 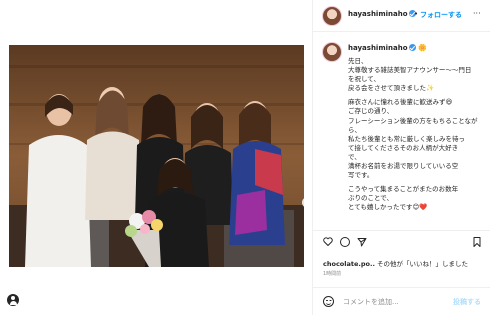 I want to click on caption-username: hayashiminaho 🌼, so click(x=387, y=48).